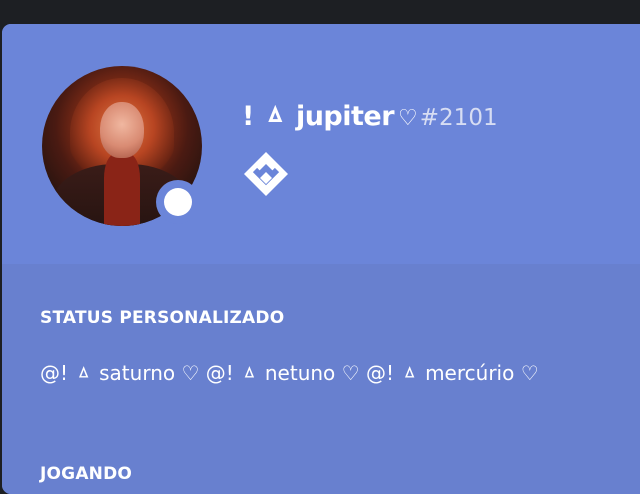 The width and height of the screenshot is (640, 494). I want to click on diamond-badge-icon, so click(266, 174).